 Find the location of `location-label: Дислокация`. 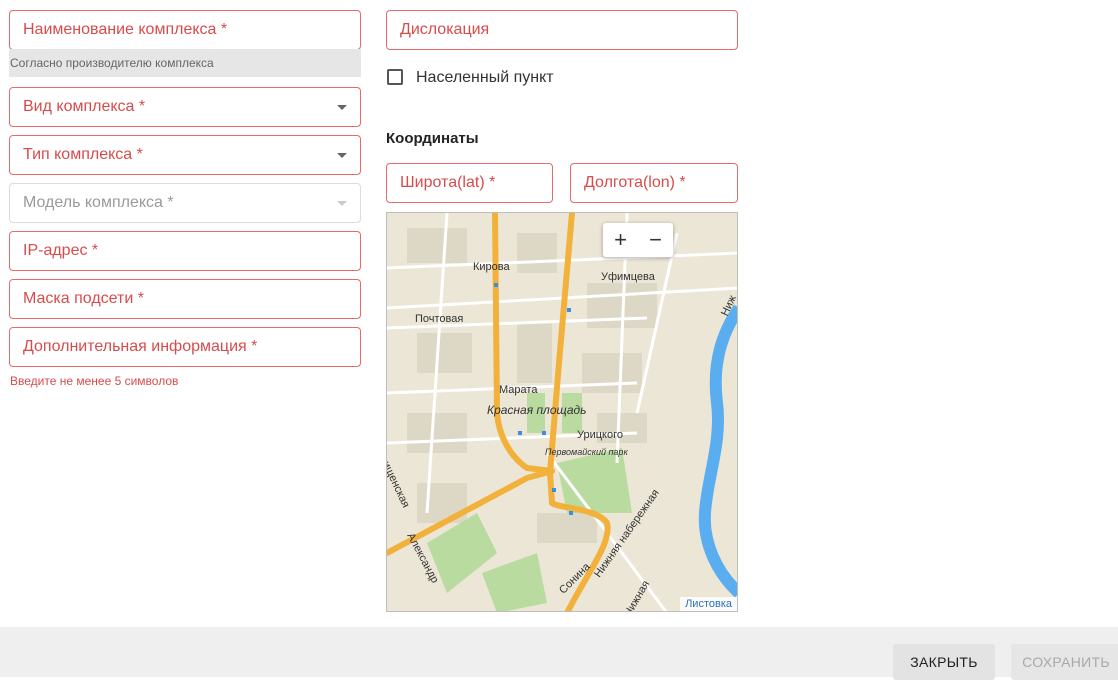

location-label: Дислокация is located at coordinates (445, 29).